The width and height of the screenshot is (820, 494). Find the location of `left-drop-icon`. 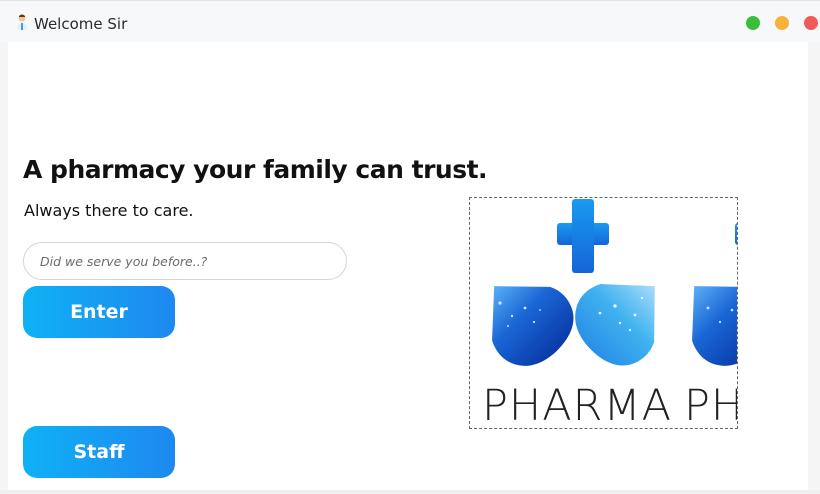

left-drop-icon is located at coordinates (533, 326).